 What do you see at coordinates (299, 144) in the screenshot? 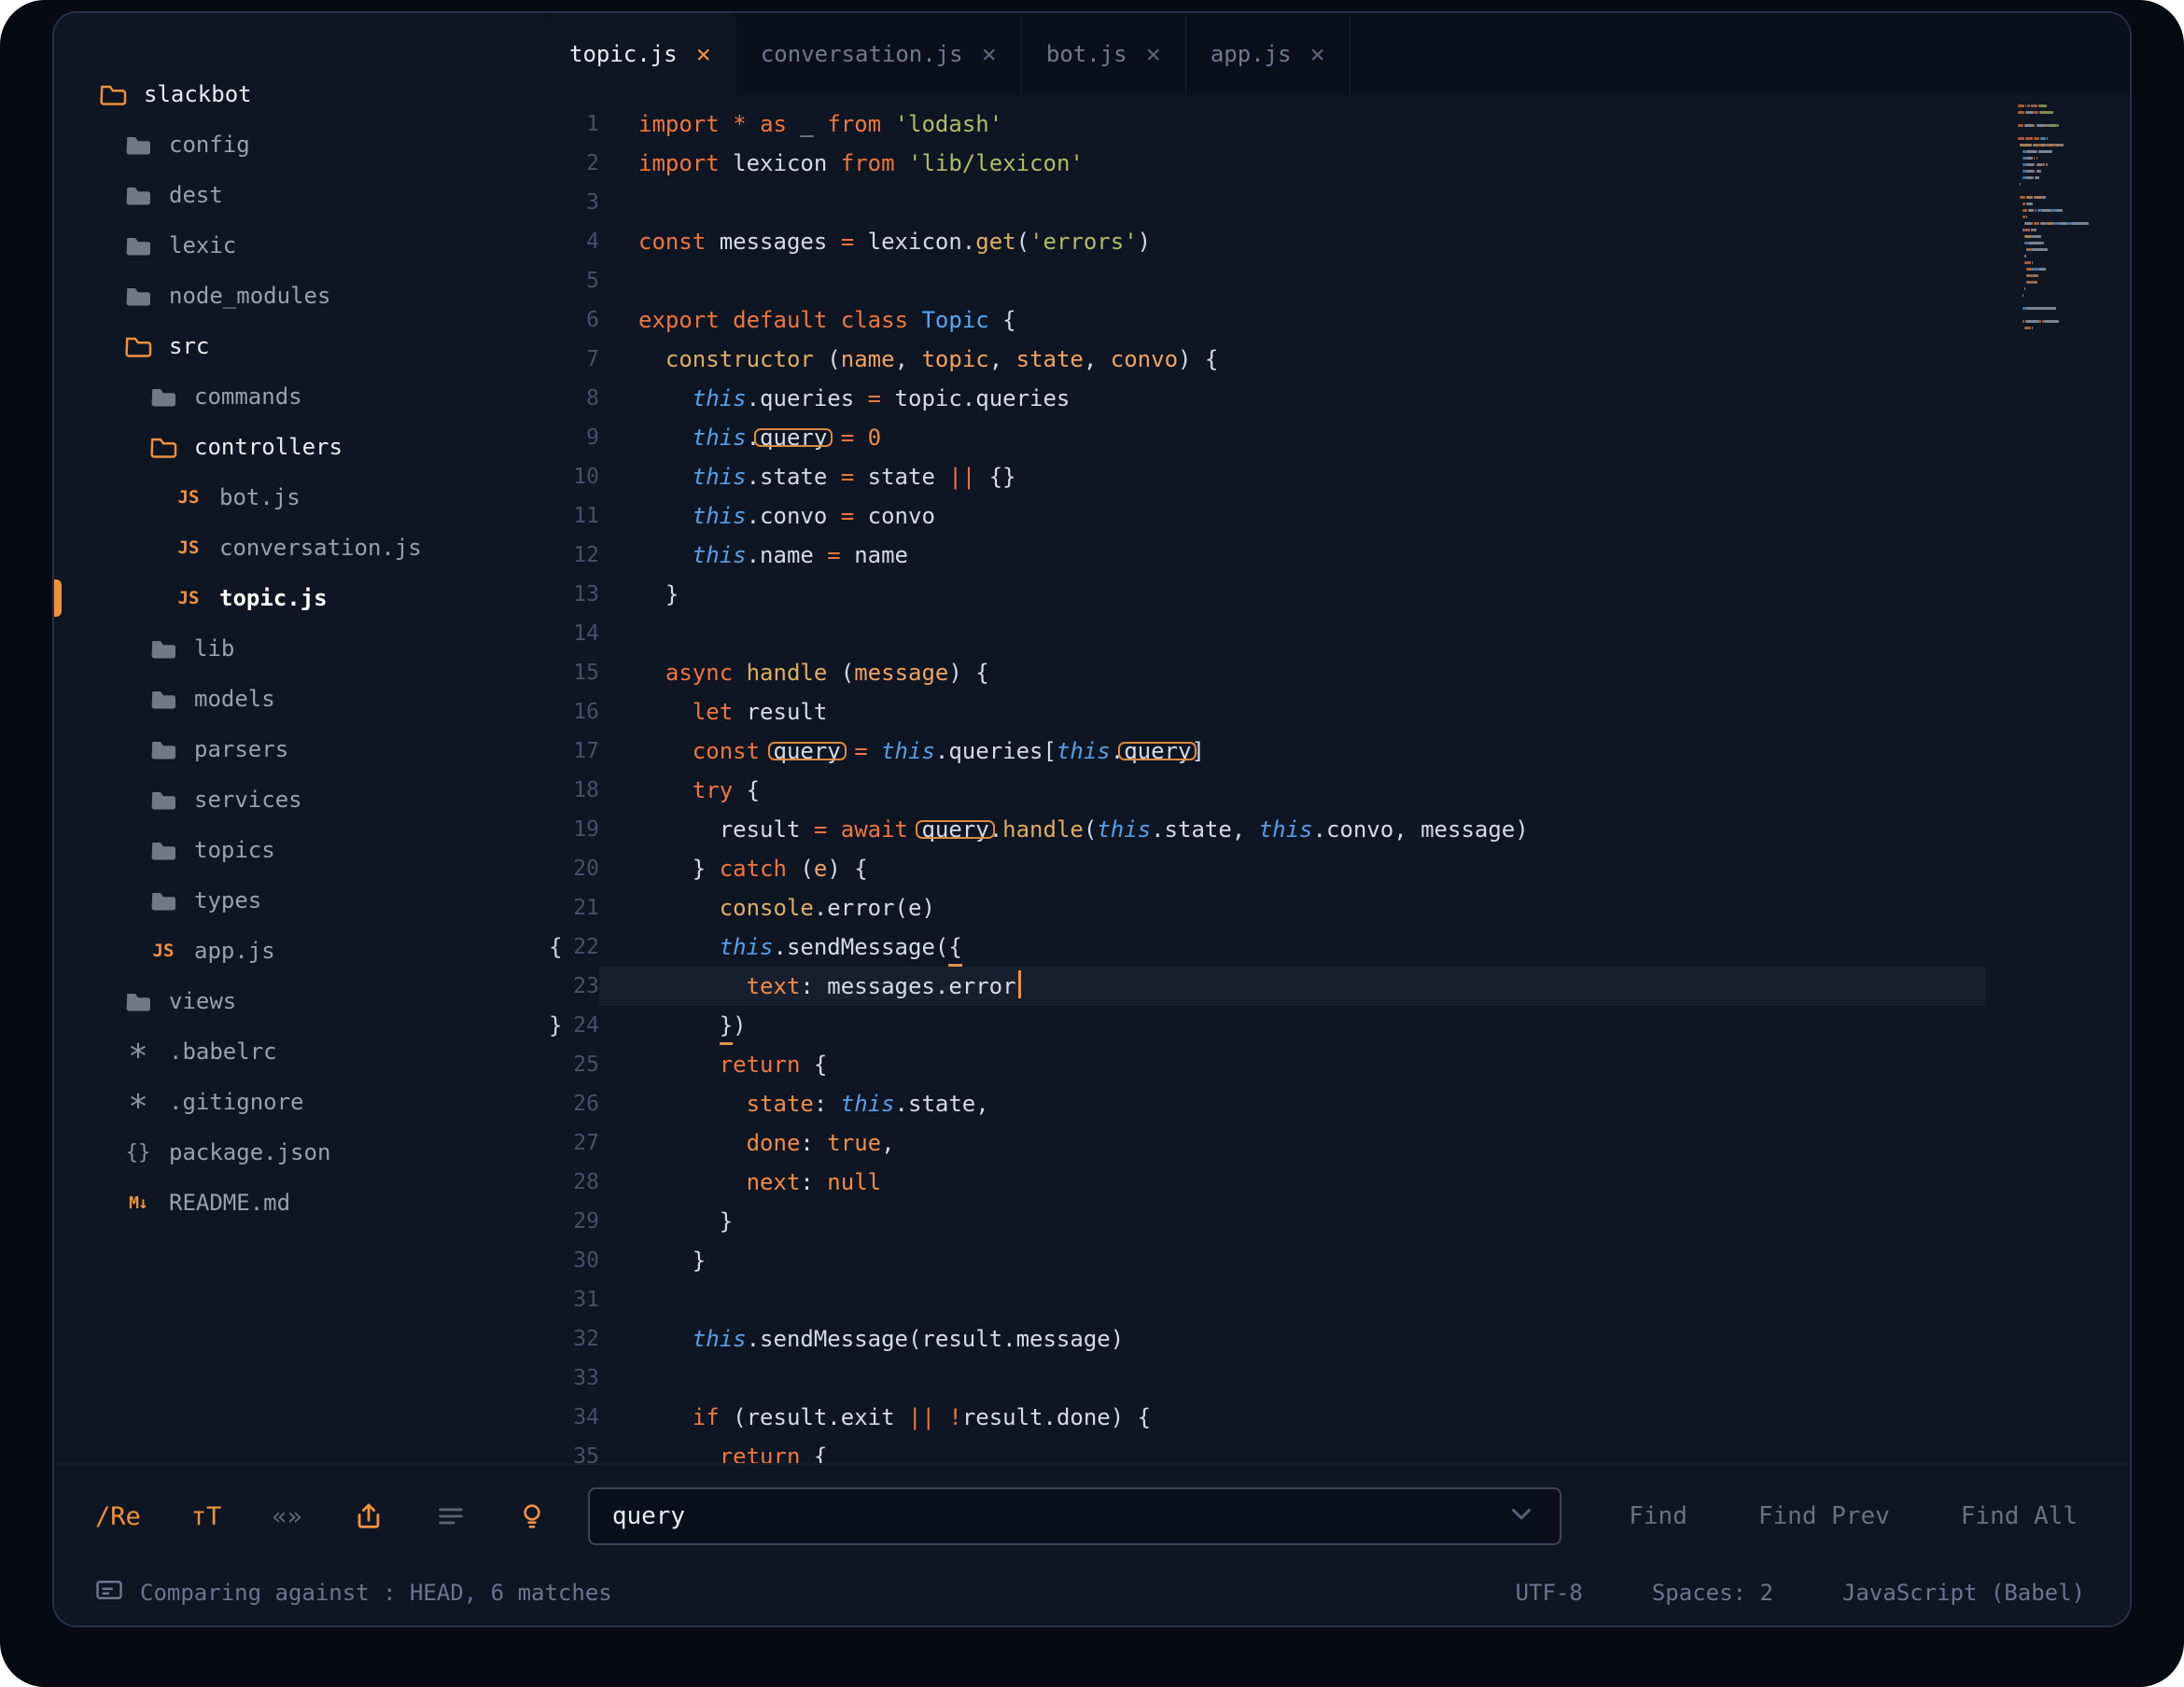
I see `sidebar-item-config: config` at bounding box center [299, 144].